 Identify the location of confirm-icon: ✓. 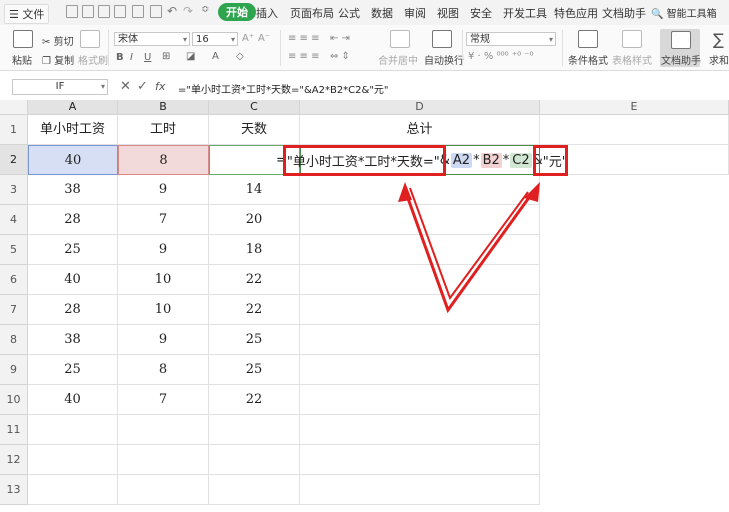
(142, 86).